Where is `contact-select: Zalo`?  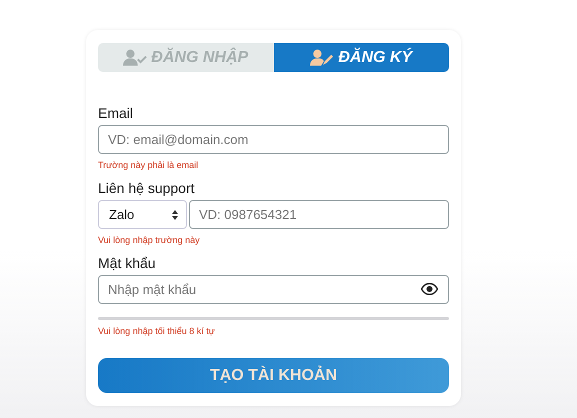 contact-select: Zalo is located at coordinates (142, 214).